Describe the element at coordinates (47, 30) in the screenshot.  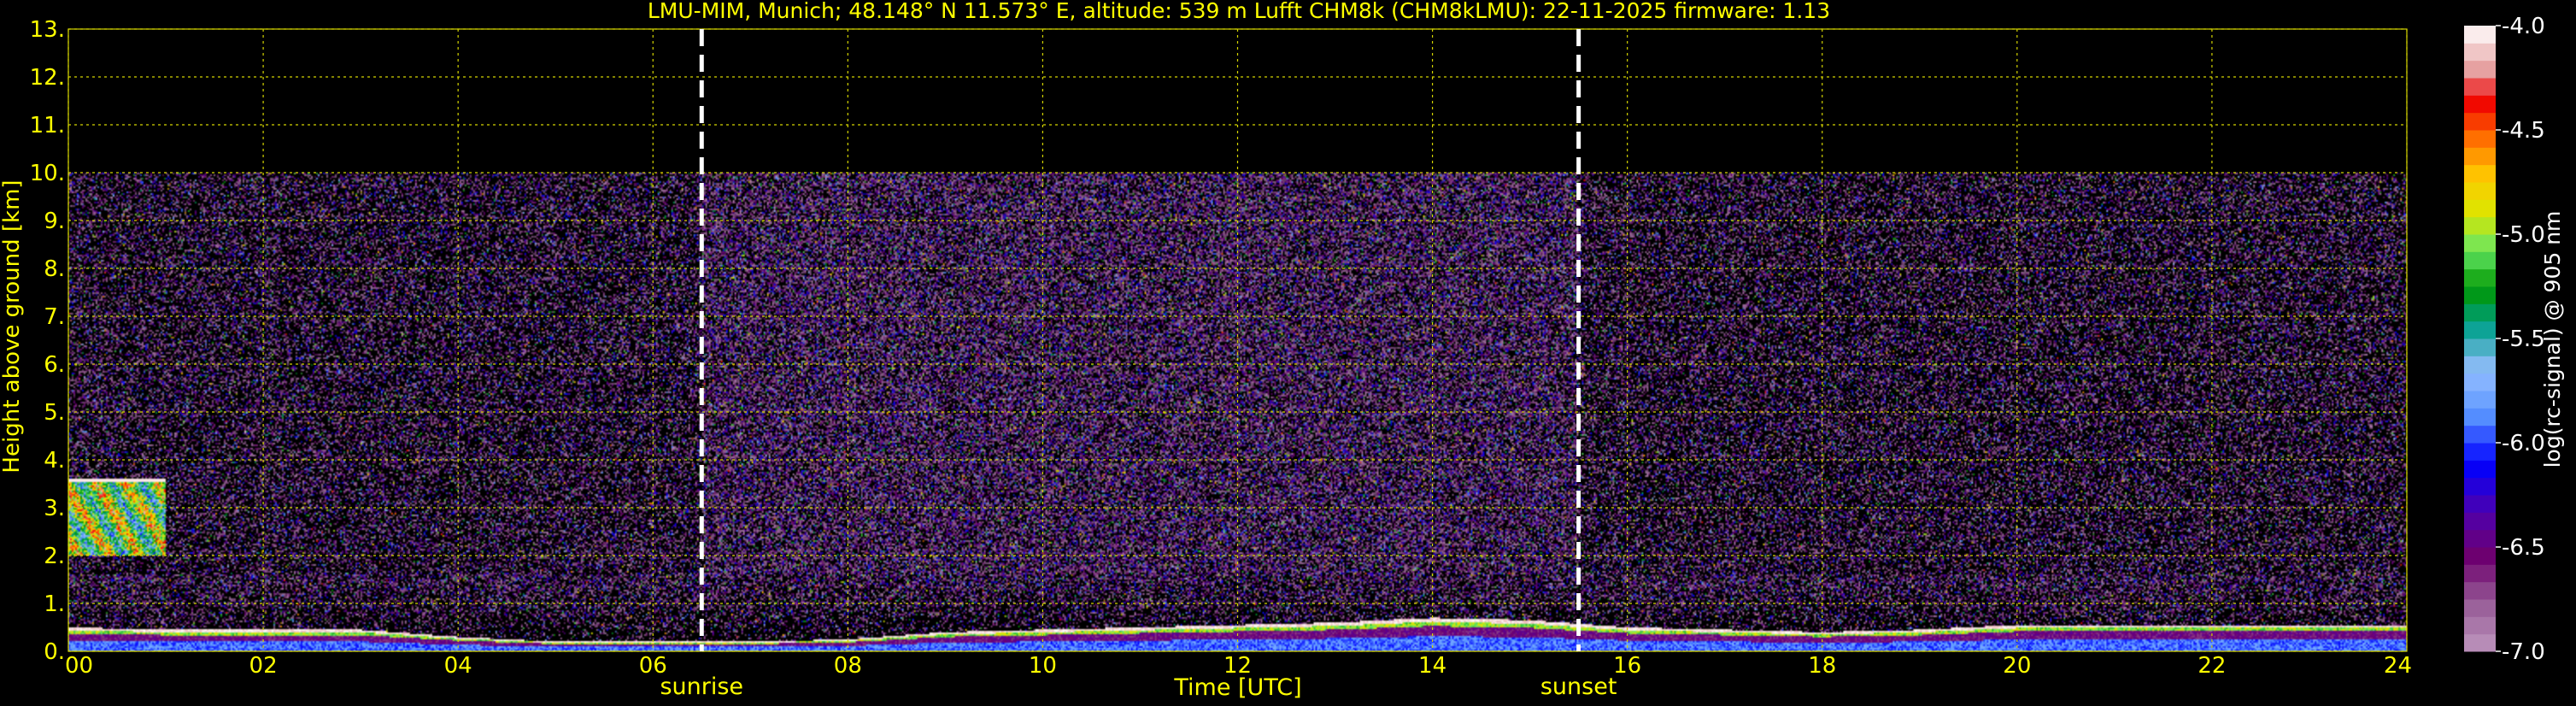
I see `y-tick-label: 13.` at that location.